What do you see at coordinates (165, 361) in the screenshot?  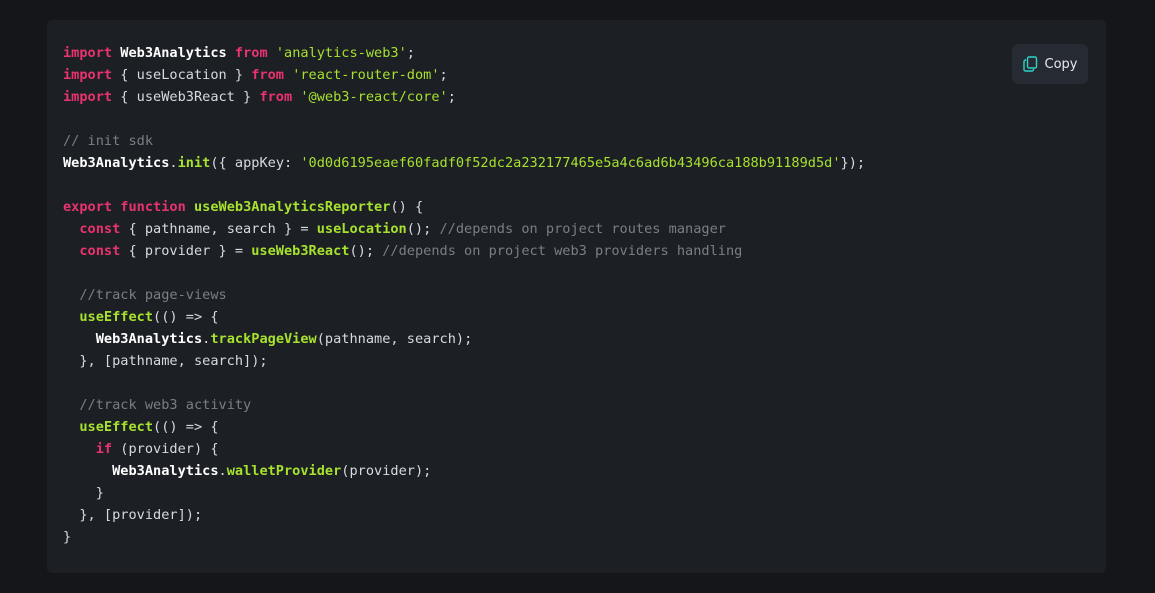 I see `text-token: }, [pathname, search]);` at bounding box center [165, 361].